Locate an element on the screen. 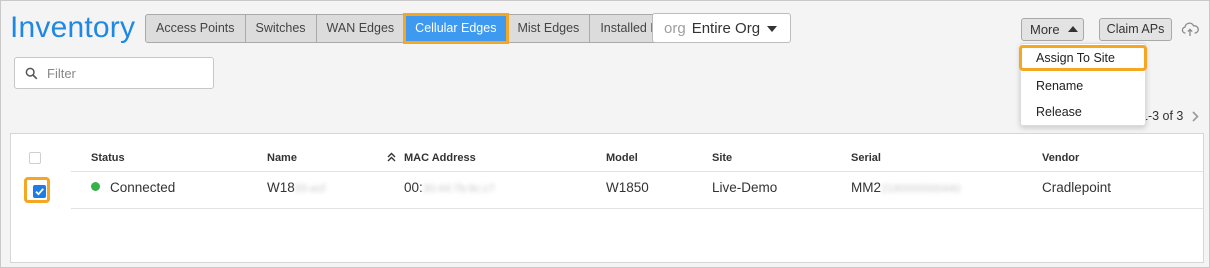  status-connected-icon is located at coordinates (95, 186).